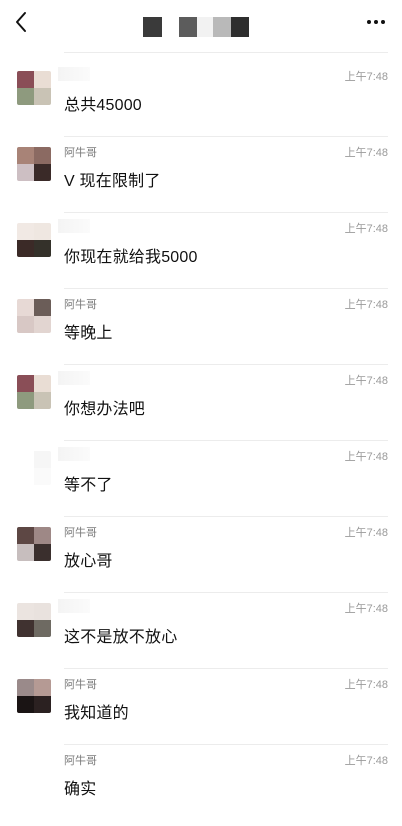 This screenshot has width=402, height=826. Describe the element at coordinates (196, 27) in the screenshot. I see `chat-title-masked` at that location.